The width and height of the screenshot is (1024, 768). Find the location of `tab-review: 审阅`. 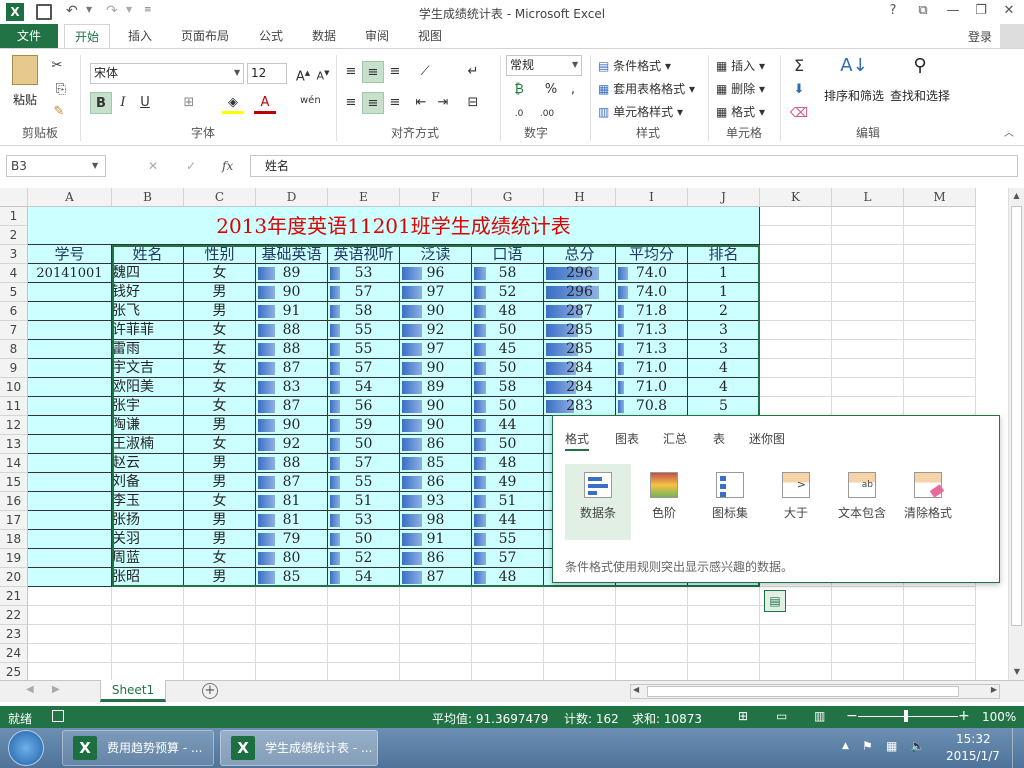

tab-review: 审阅 is located at coordinates (377, 36).